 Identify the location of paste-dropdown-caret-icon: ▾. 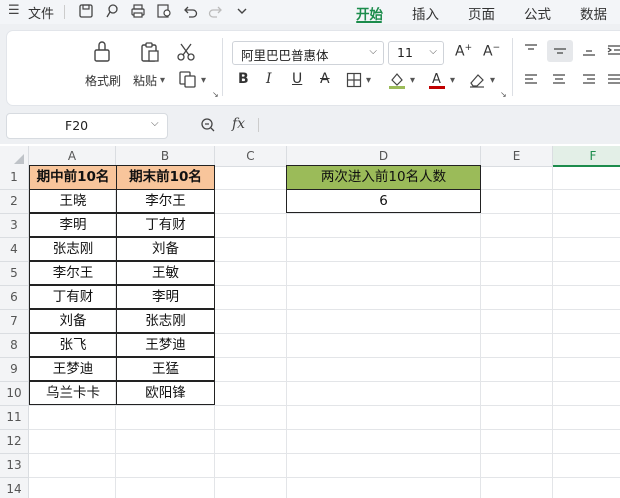
(162, 80).